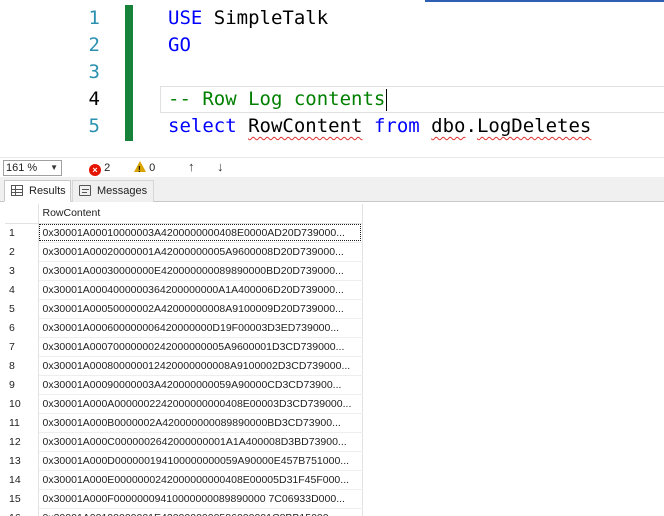 This screenshot has height=516, width=664. What do you see at coordinates (22, 232) in the screenshot?
I see `row-number: 1` at bounding box center [22, 232].